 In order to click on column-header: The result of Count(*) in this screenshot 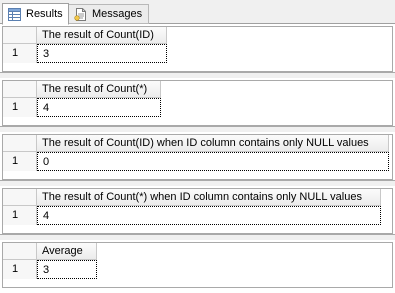, I will do `click(99, 89)`.